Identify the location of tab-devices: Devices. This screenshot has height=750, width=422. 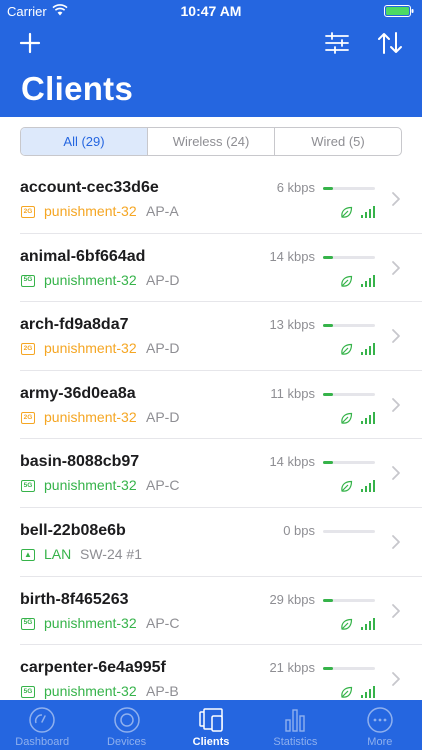
(126, 725).